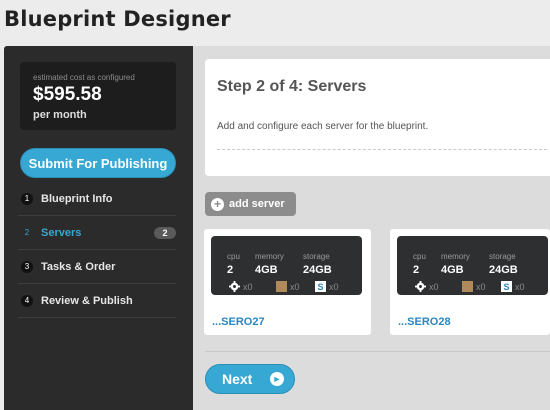  What do you see at coordinates (27, 198) in the screenshot?
I see `step-number: 1` at bounding box center [27, 198].